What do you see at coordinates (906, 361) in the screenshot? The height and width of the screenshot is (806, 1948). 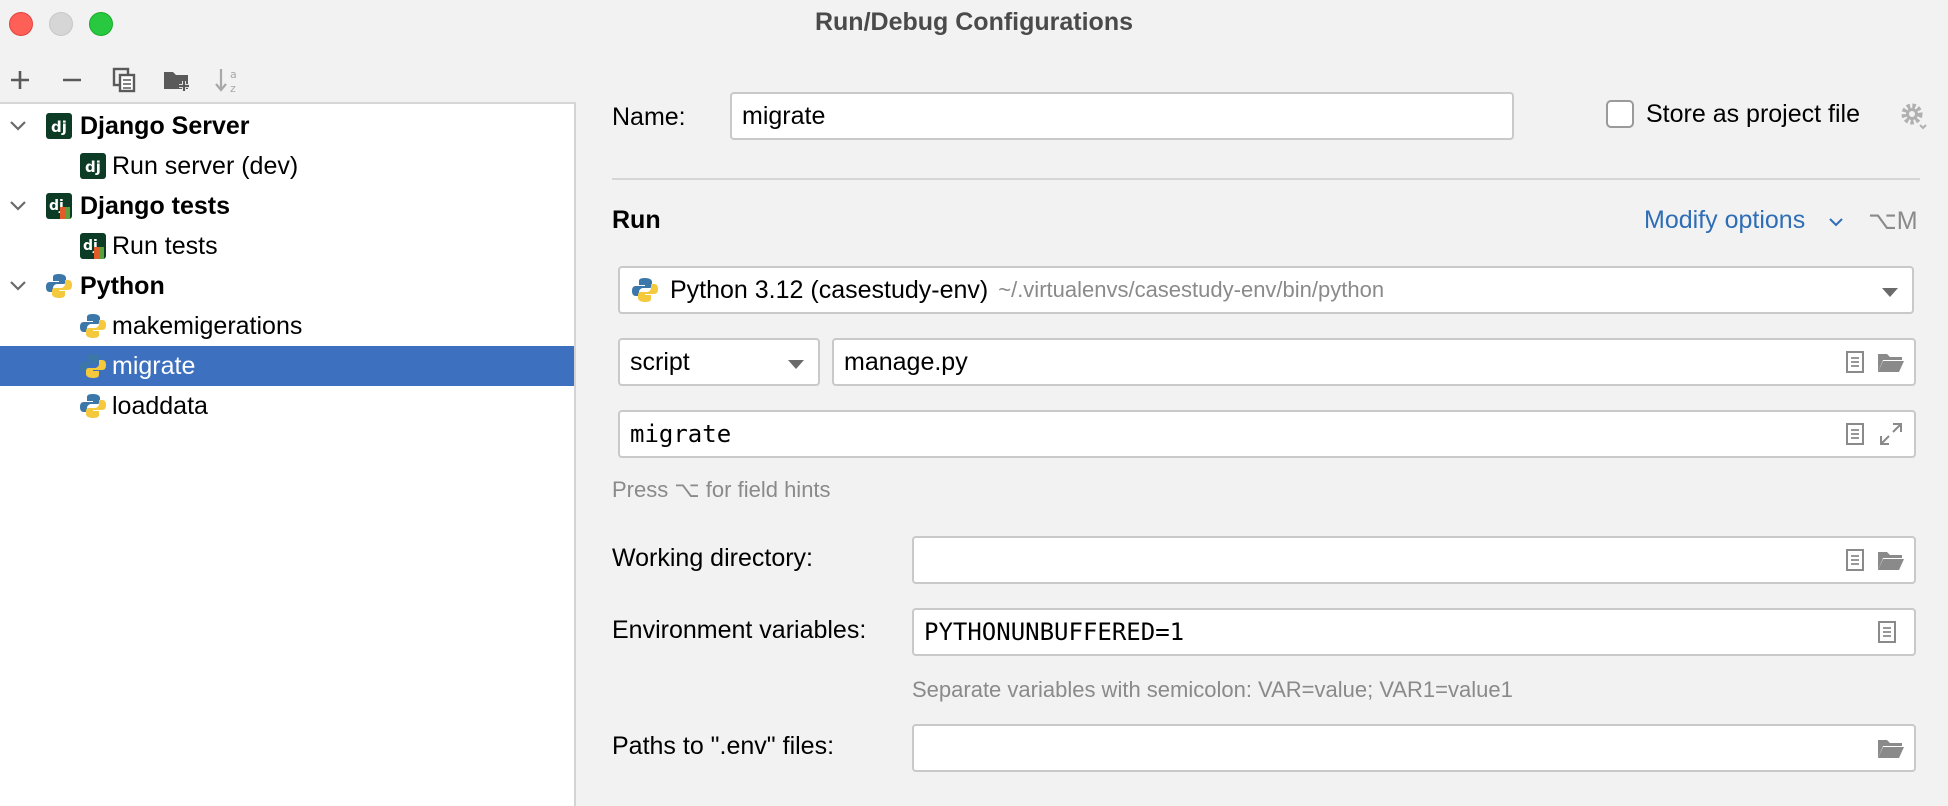 I see `script-path-value: manage.py` at bounding box center [906, 361].